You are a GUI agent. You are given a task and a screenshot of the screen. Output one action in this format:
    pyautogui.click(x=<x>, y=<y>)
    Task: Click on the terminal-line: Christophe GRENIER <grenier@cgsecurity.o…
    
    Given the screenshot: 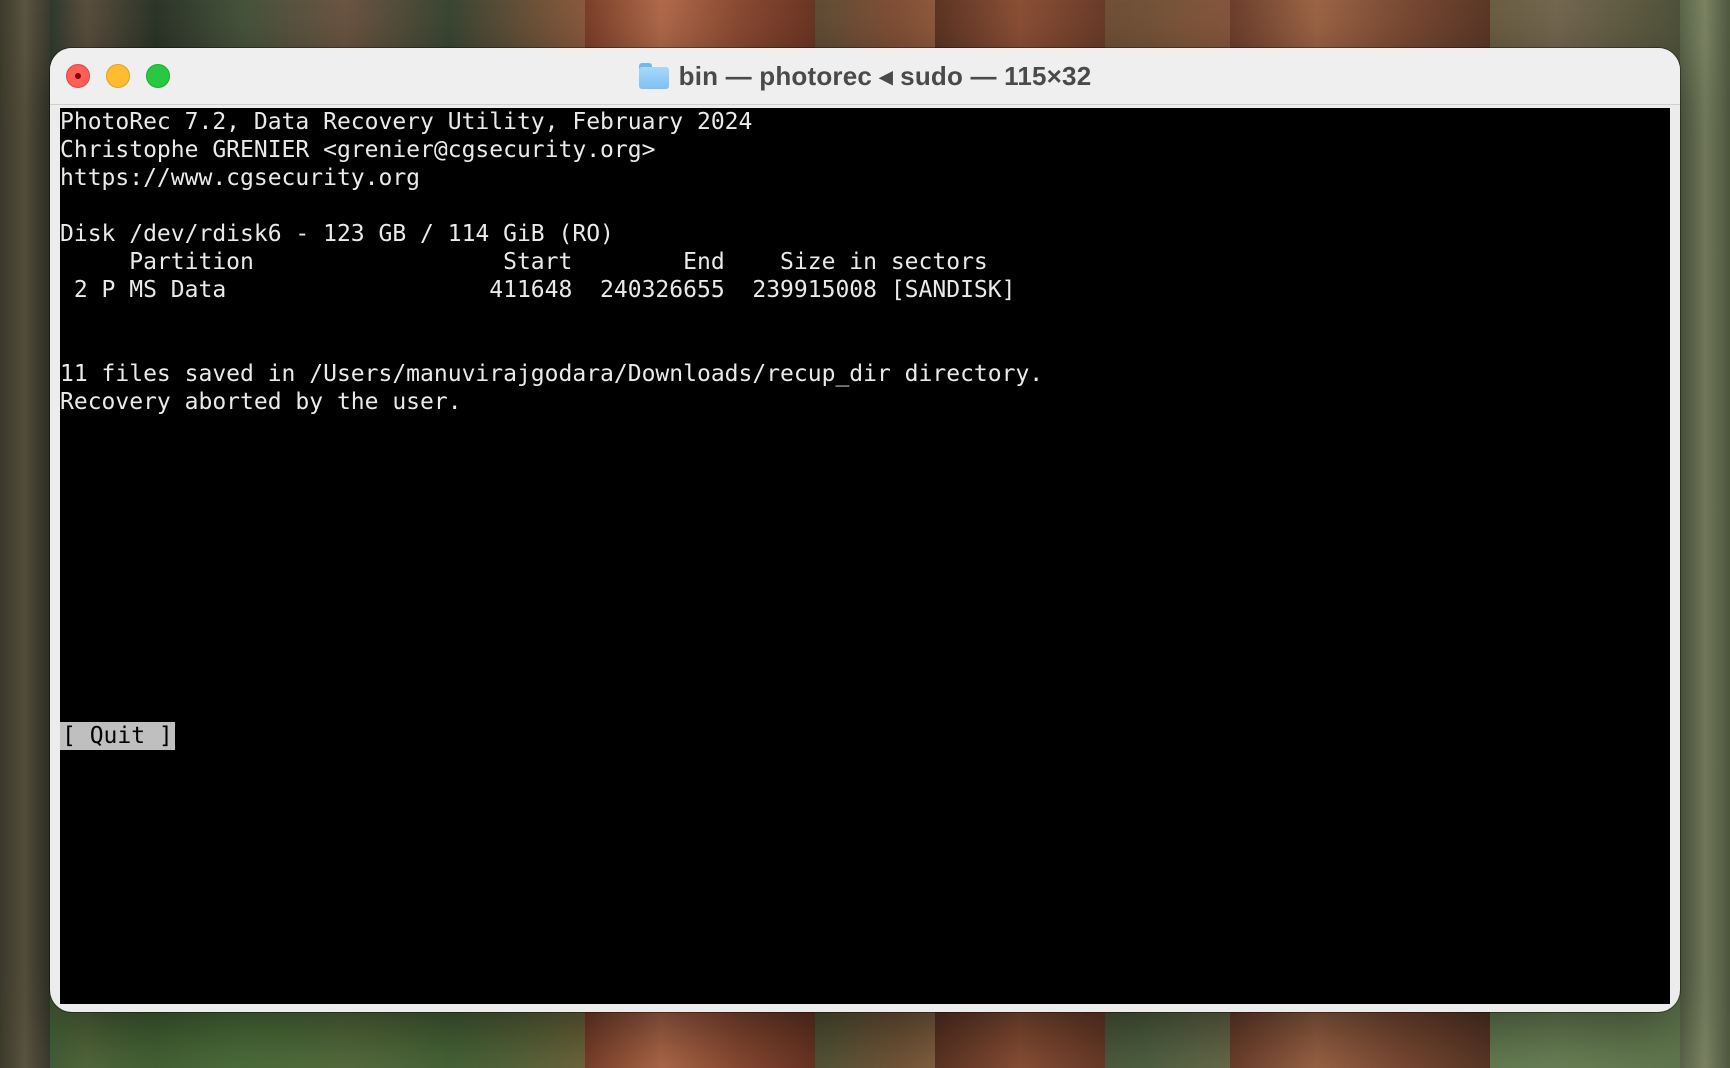 What is the action you would take?
    pyautogui.click(x=358, y=150)
    